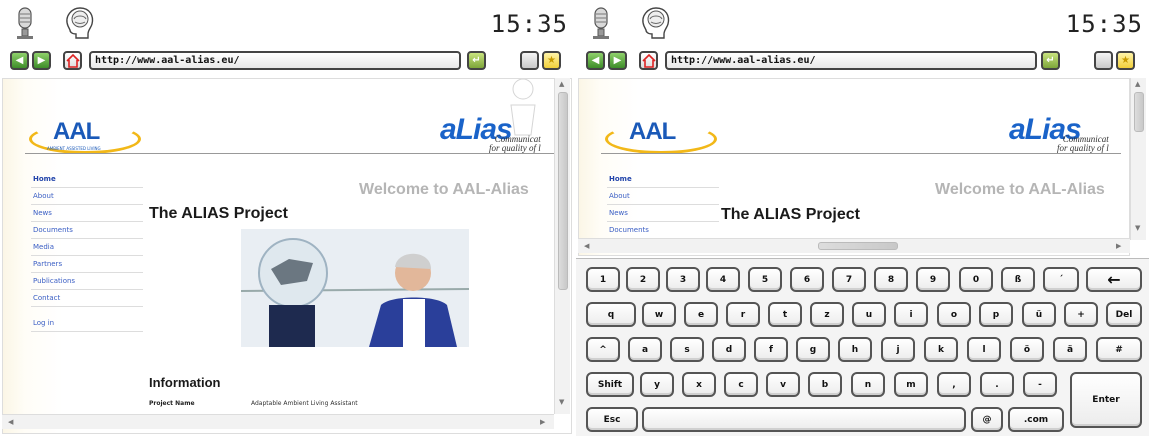 The height and width of the screenshot is (436, 1149). I want to click on key-hash: #, so click(1119, 349).